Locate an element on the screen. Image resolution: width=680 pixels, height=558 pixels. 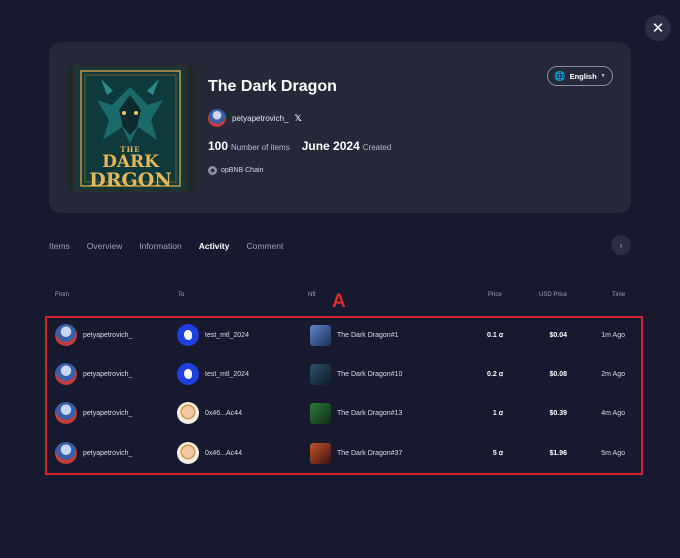
created-date: June 2024 is located at coordinates (330, 146).